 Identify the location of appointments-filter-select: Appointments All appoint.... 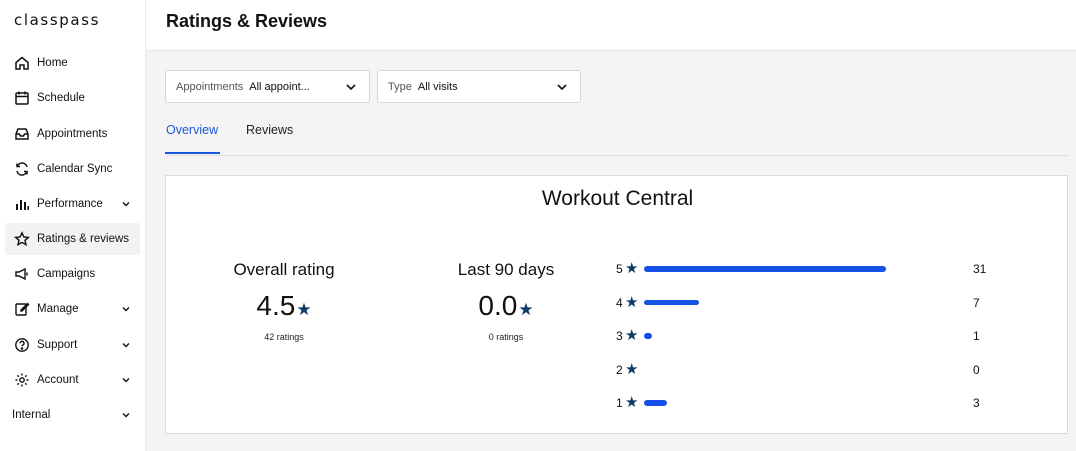
(267, 86).